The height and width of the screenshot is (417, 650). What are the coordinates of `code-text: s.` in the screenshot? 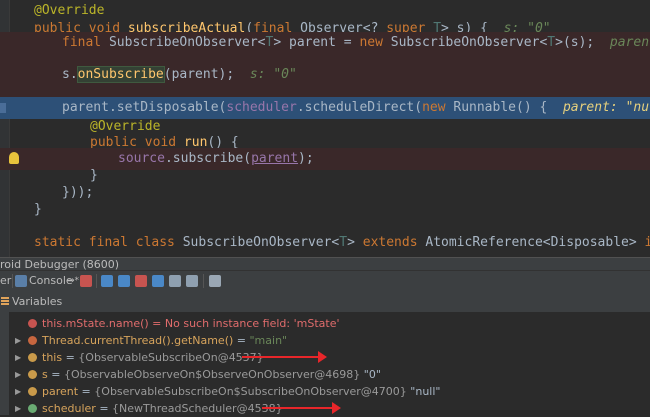 It's located at (70, 74).